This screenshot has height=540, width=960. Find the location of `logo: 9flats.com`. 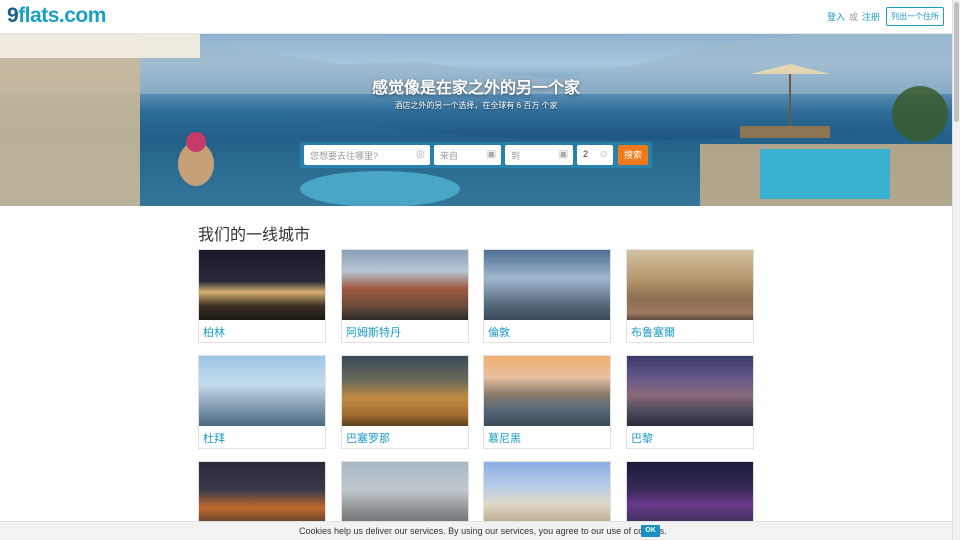

logo: 9flats.com is located at coordinates (56, 16).